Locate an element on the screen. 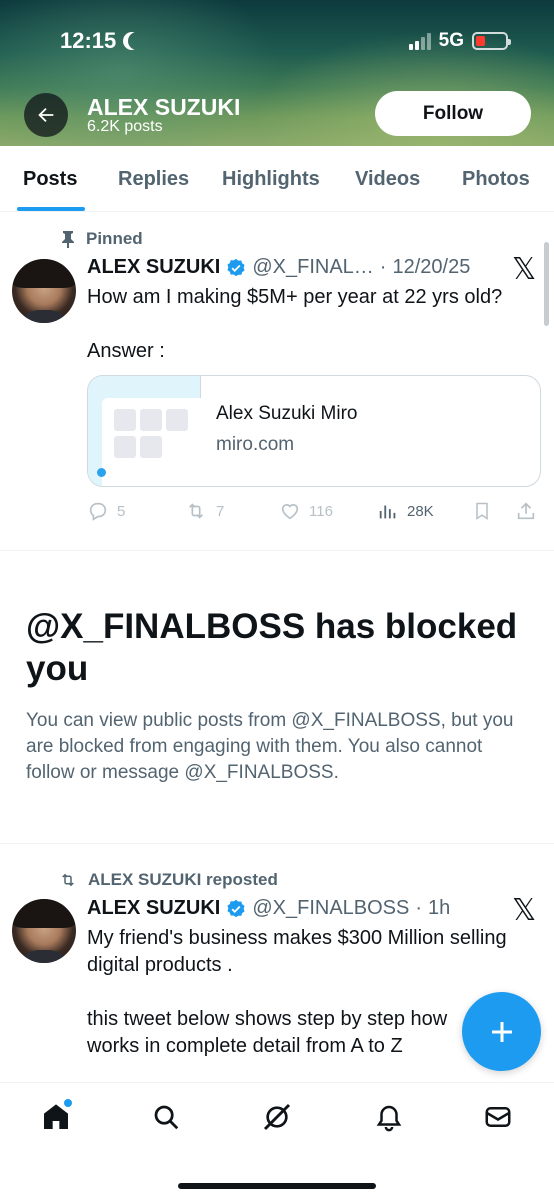 This screenshot has height=1200, width=554. repost-label: ALEX SUZUKI reposted is located at coordinates (183, 879).